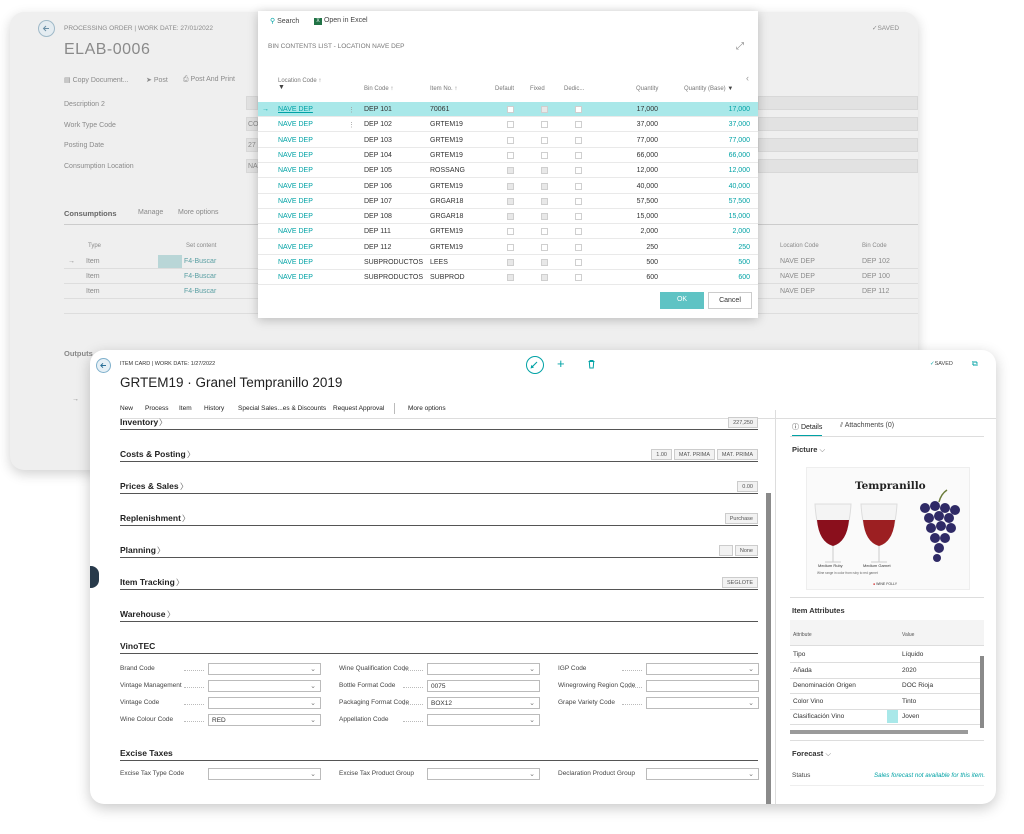 This screenshot has width=1024, height=834. Describe the element at coordinates (561, 363) in the screenshot. I see `new-button: +` at that location.